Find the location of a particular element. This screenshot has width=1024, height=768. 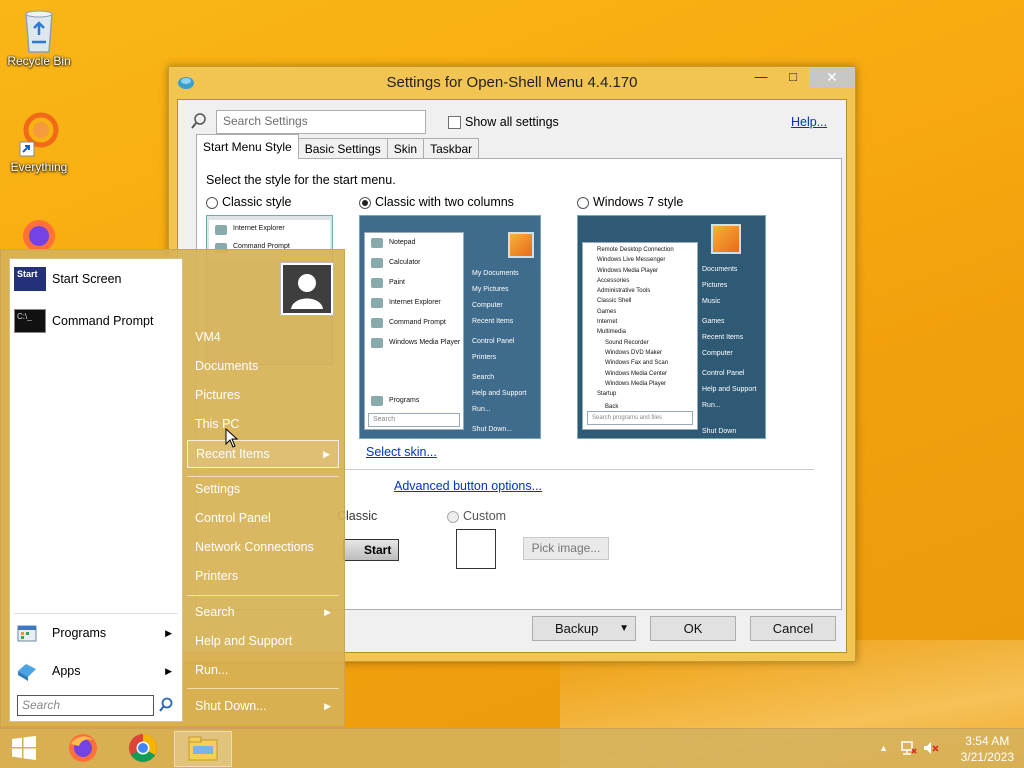

windows-start-icon is located at coordinates (24, 749).